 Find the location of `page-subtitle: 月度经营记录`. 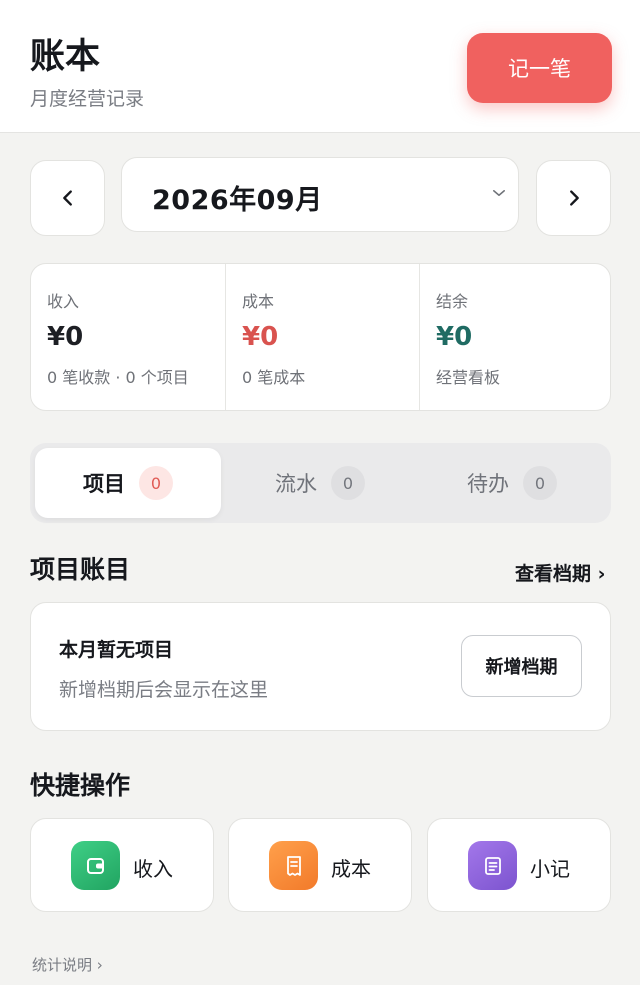

page-subtitle: 月度经营记录 is located at coordinates (87, 99).